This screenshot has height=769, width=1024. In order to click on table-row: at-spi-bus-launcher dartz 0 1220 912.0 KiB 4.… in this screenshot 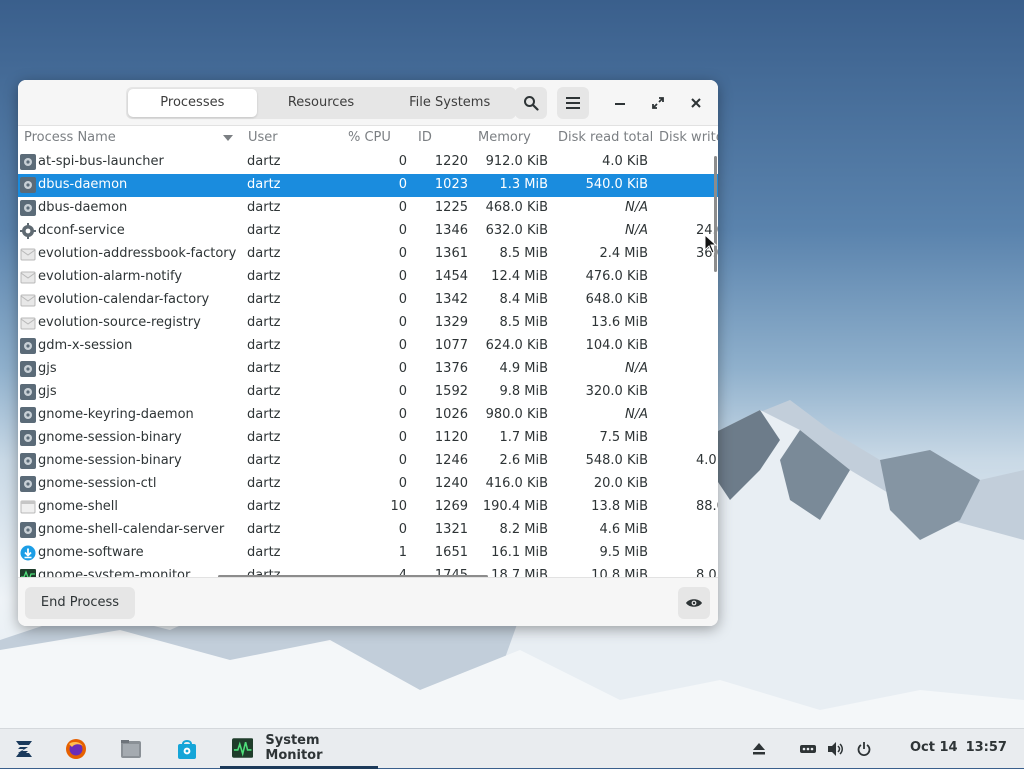, I will do `click(368, 162)`.